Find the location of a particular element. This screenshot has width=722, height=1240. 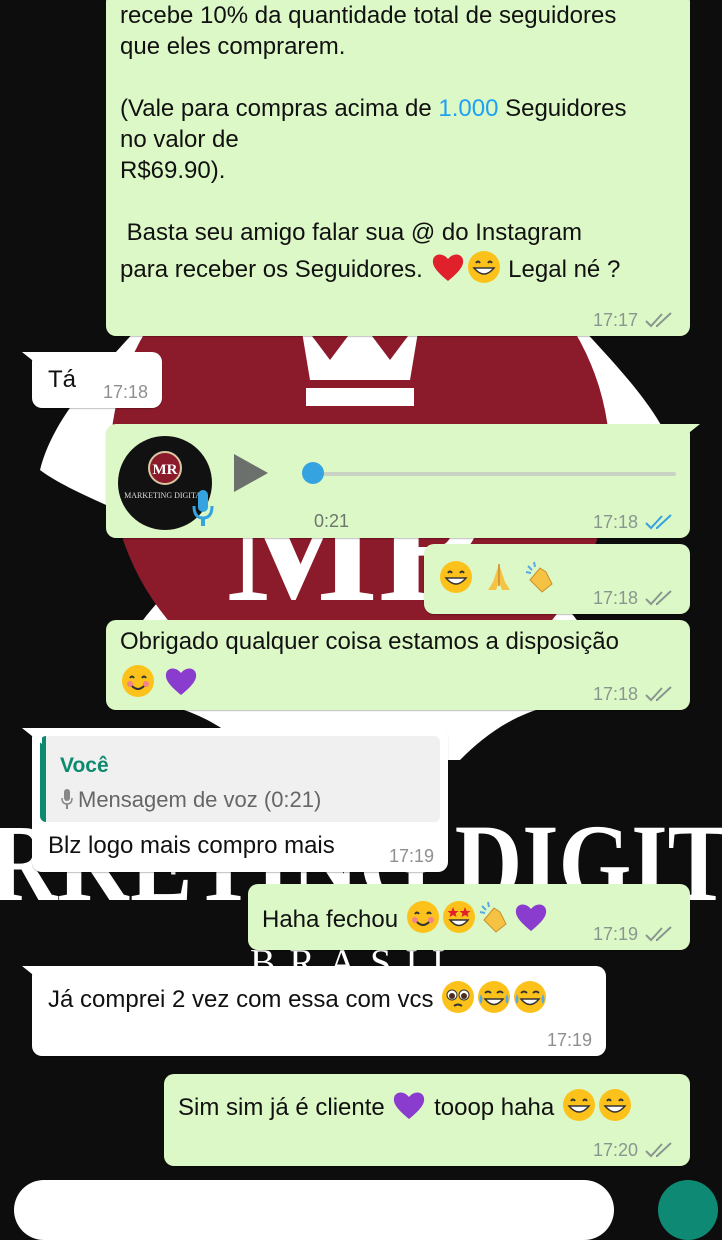

message-text: Blz logo mais compro mais is located at coordinates (191, 845).